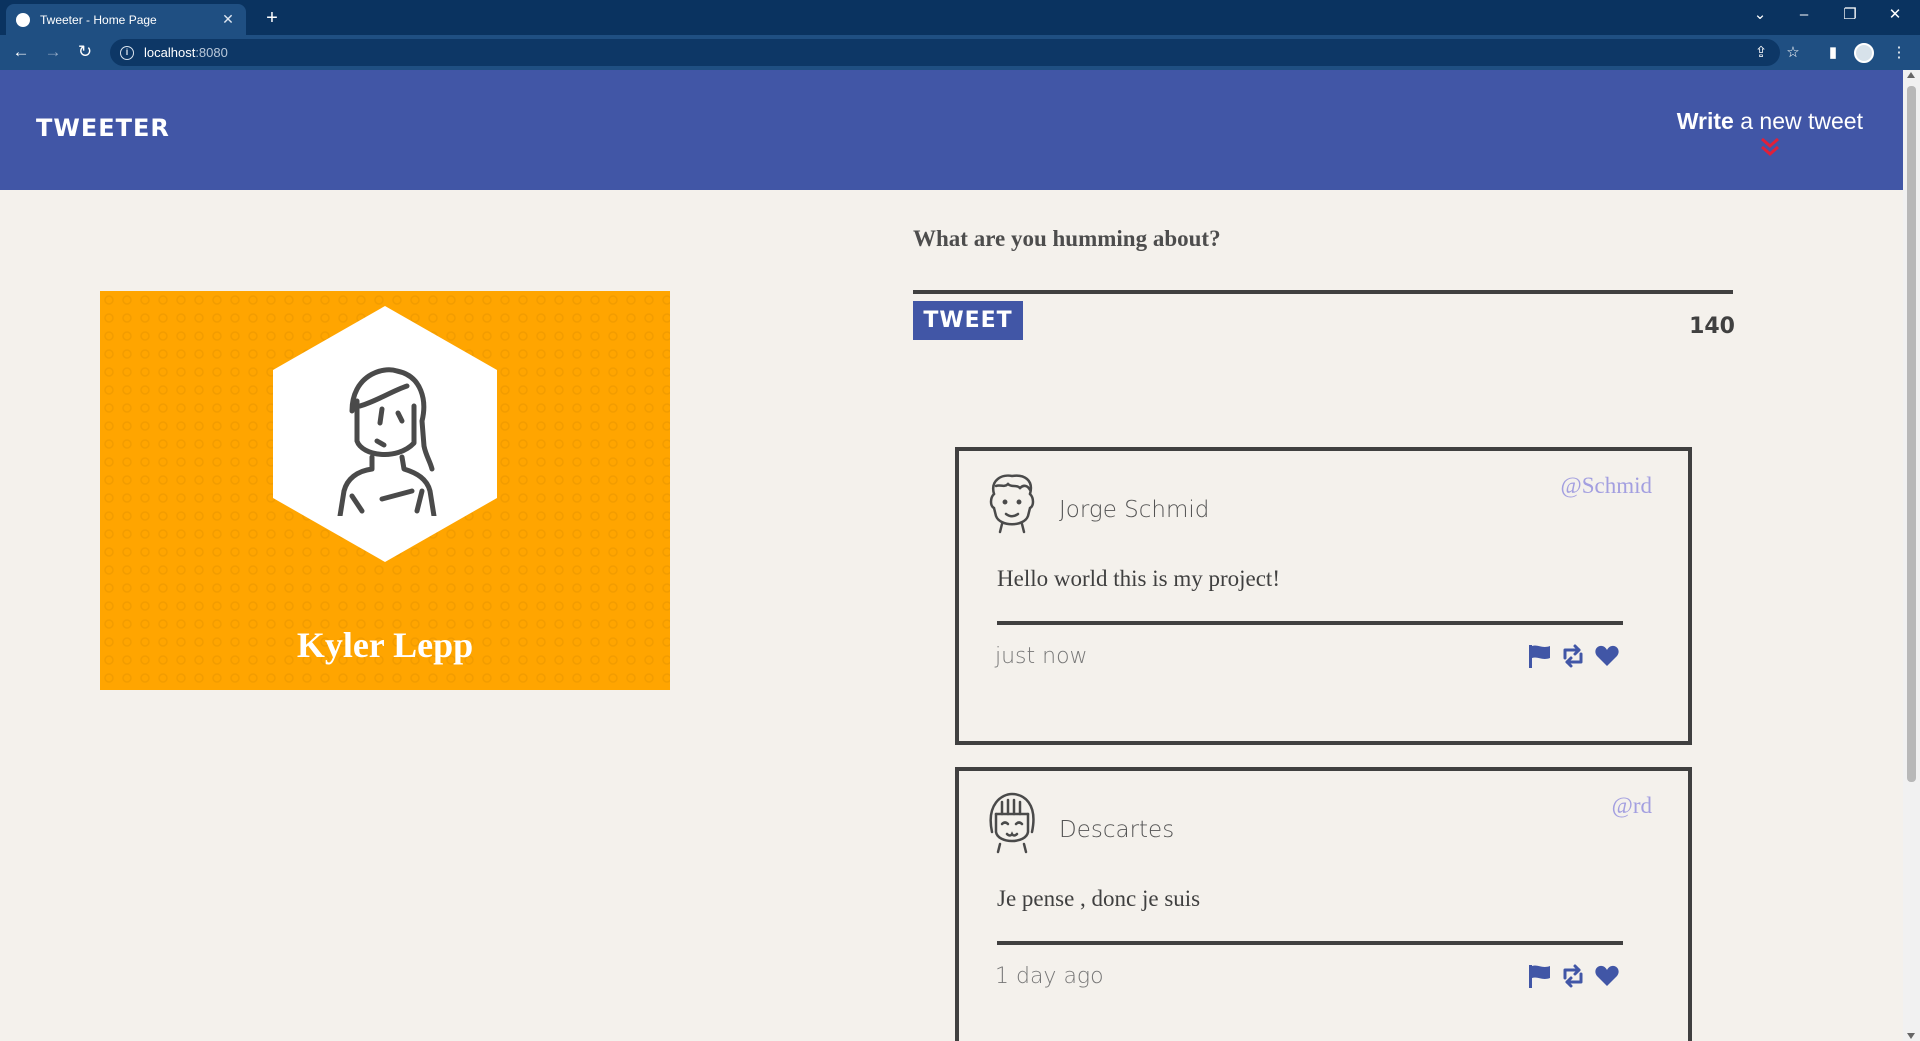 This screenshot has width=1920, height=1041. Describe the element at coordinates (1895, 15) in the screenshot. I see `close-window-icon: ✕` at that location.